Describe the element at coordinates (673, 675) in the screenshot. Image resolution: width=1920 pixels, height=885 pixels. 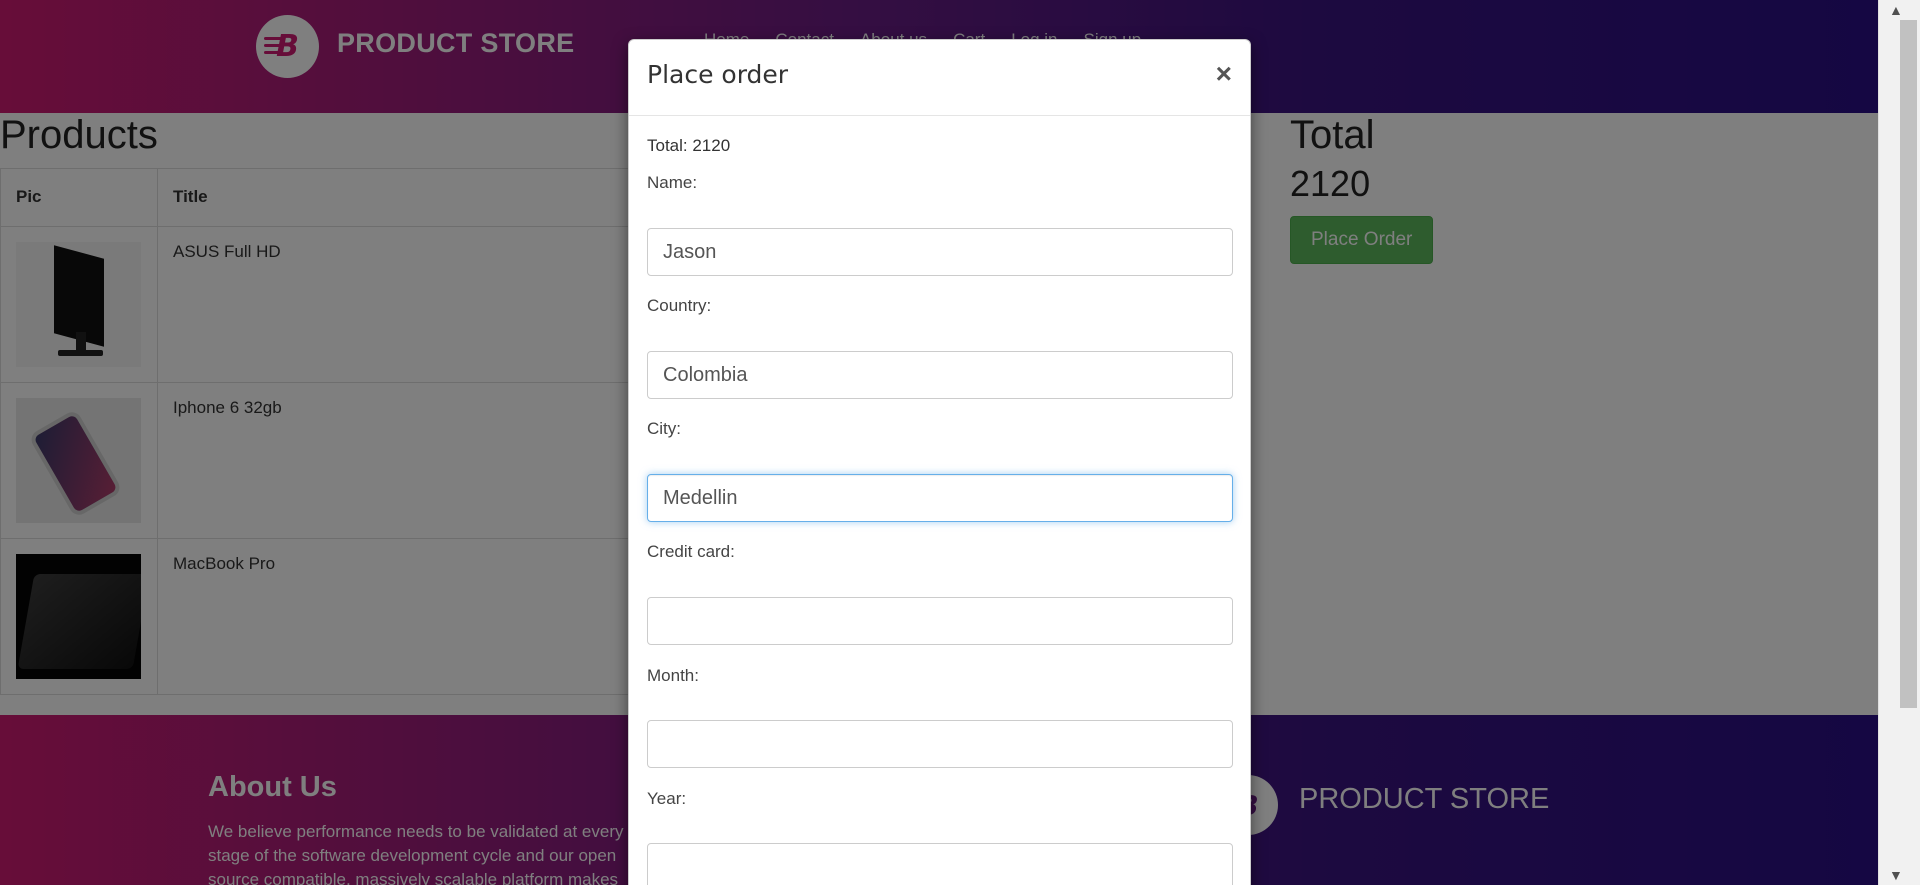
I see `month-label: Month:` at that location.